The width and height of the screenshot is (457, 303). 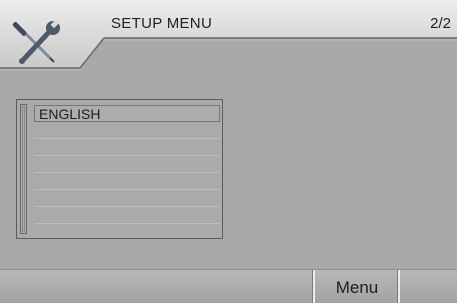 What do you see at coordinates (440, 23) in the screenshot?
I see `page-indicator: 2/2` at bounding box center [440, 23].